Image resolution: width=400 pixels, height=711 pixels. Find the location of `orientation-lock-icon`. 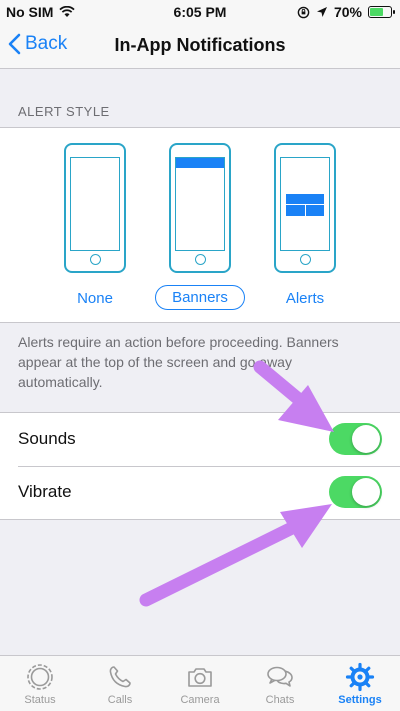

orientation-lock-icon is located at coordinates (303, 12).